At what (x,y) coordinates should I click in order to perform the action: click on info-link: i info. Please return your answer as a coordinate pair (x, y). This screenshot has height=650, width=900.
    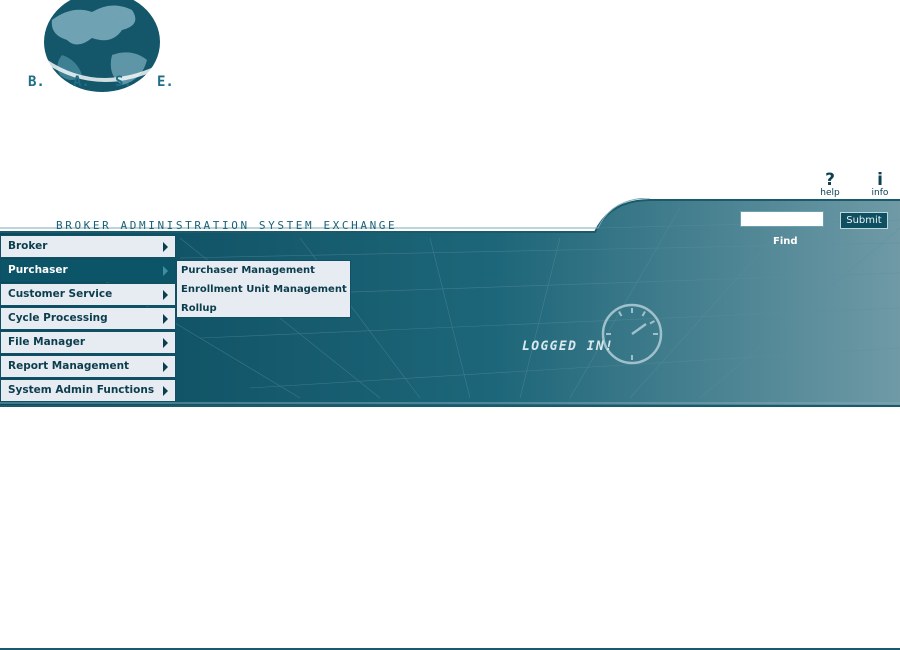
    Looking at the image, I should click on (880, 184).